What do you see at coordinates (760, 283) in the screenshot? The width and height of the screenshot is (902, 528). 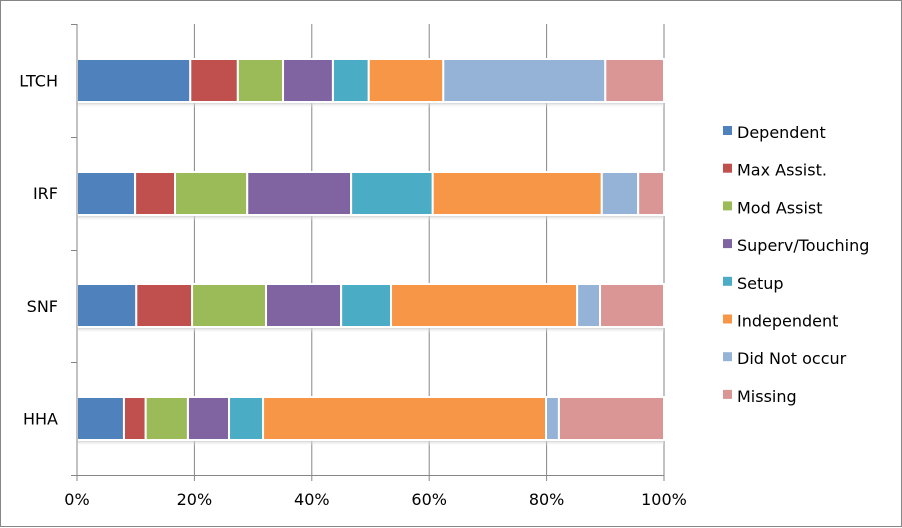 I see `legend-label: Setup` at bounding box center [760, 283].